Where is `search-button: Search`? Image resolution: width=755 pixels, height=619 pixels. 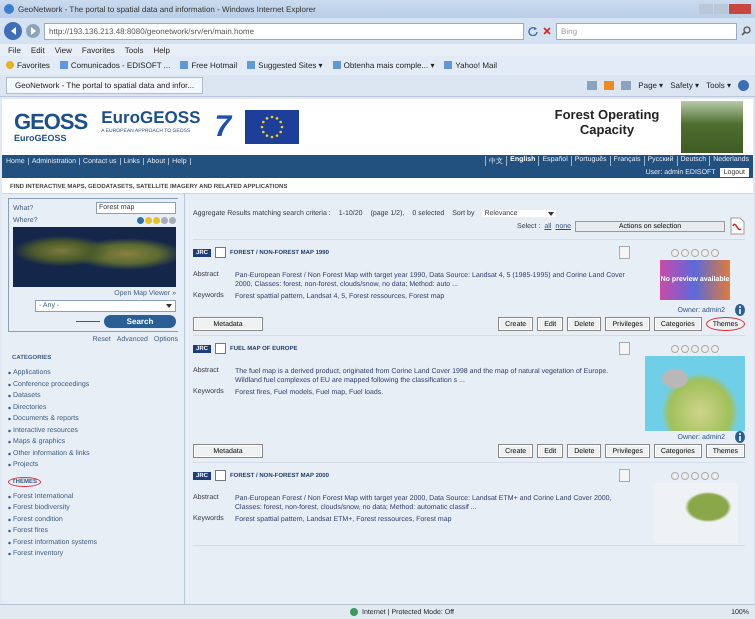
search-button: Search is located at coordinates (140, 321).